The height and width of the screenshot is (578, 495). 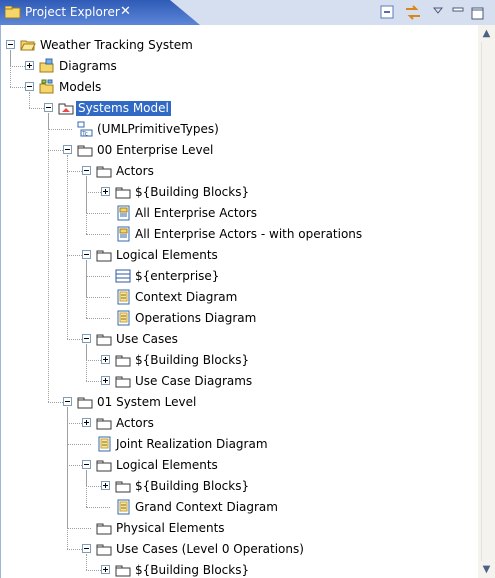 What do you see at coordinates (84, 134) in the screenshot?
I see `svg-text: Tc` at bounding box center [84, 134].